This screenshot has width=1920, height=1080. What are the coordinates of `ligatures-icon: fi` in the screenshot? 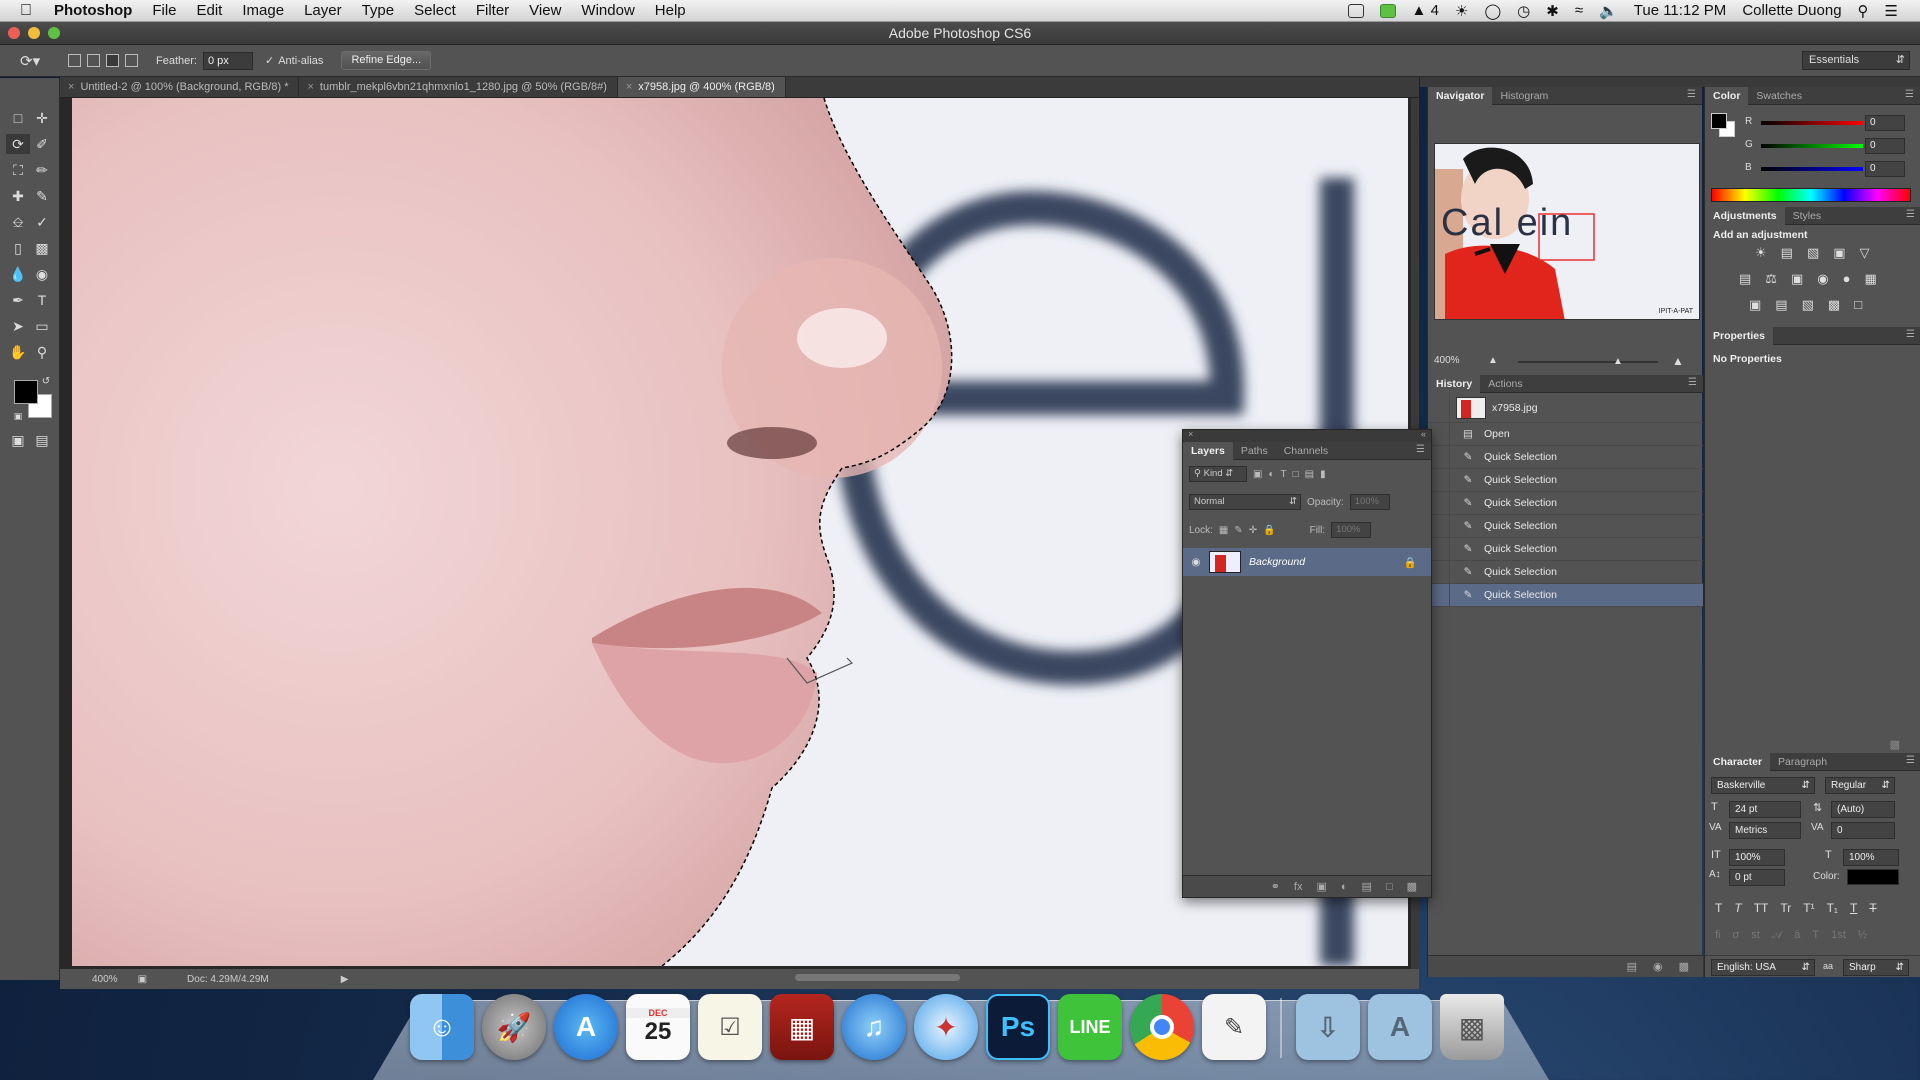 It's located at (1718, 935).